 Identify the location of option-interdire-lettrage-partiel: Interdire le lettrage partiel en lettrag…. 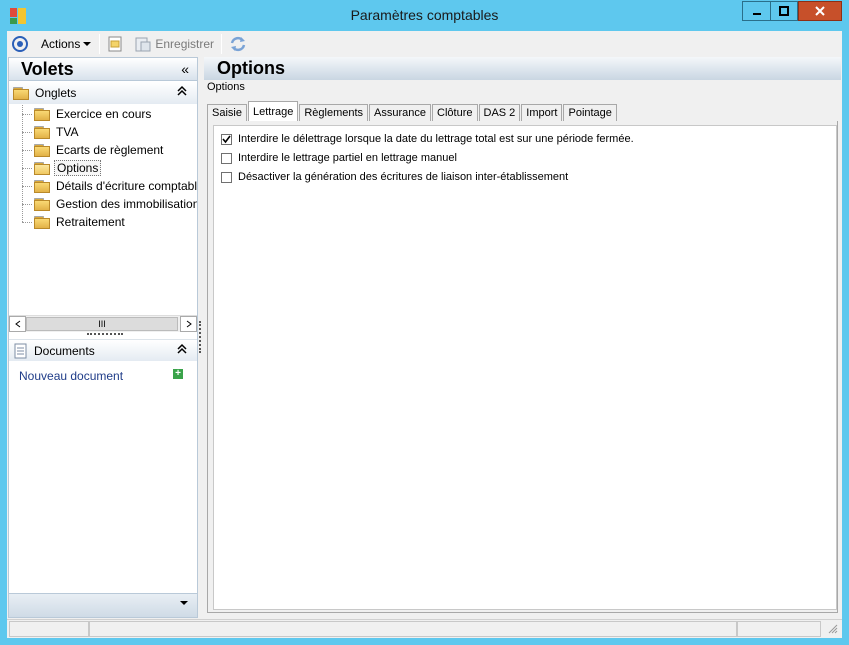
(339, 158).